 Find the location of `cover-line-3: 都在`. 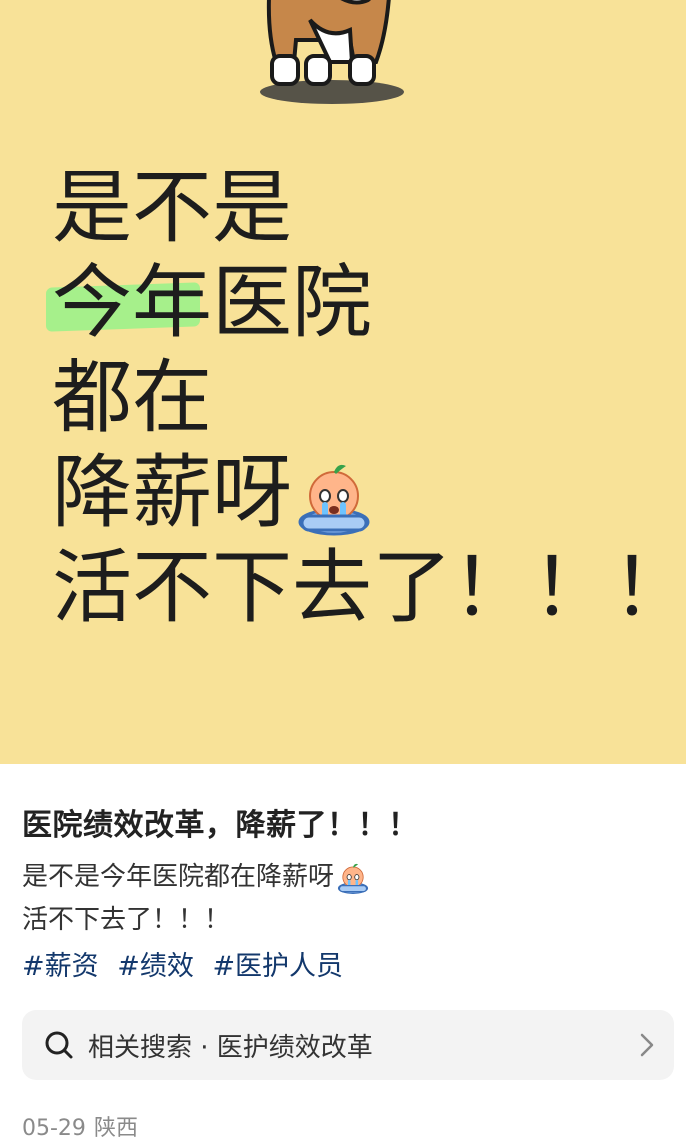

cover-line-3: 都在 is located at coordinates (132, 397).